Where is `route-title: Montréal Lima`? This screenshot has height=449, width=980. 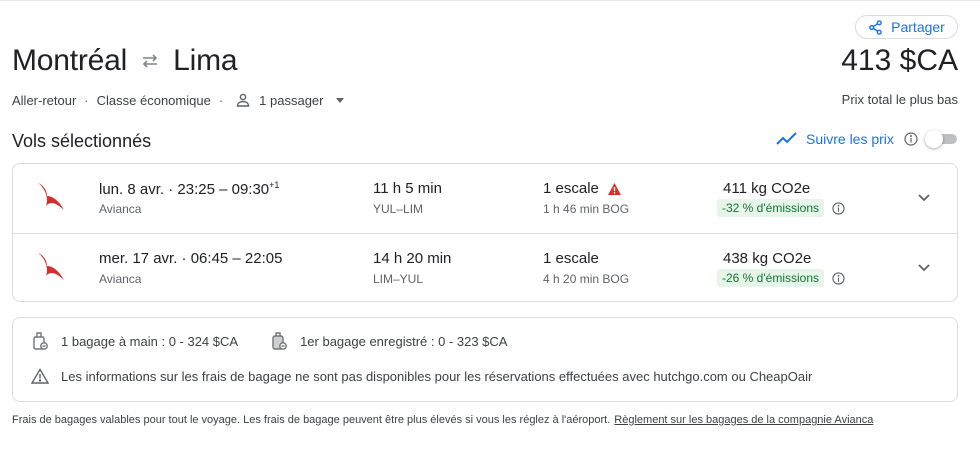
route-title: Montréal Lima is located at coordinates (125, 61).